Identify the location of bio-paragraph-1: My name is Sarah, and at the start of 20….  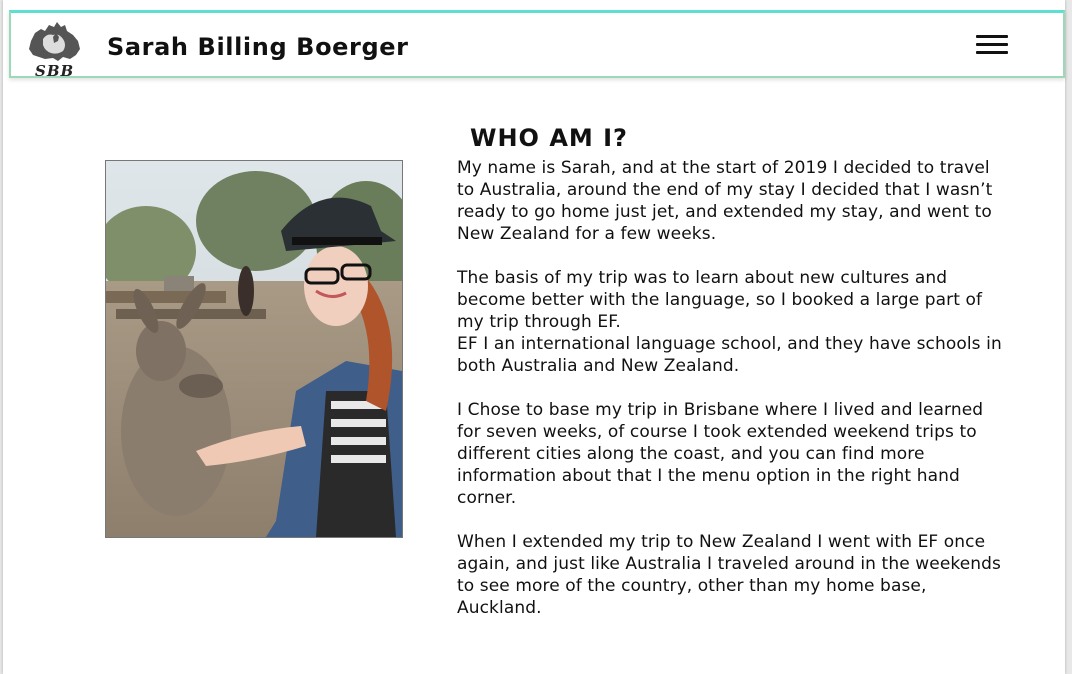
(725, 201).